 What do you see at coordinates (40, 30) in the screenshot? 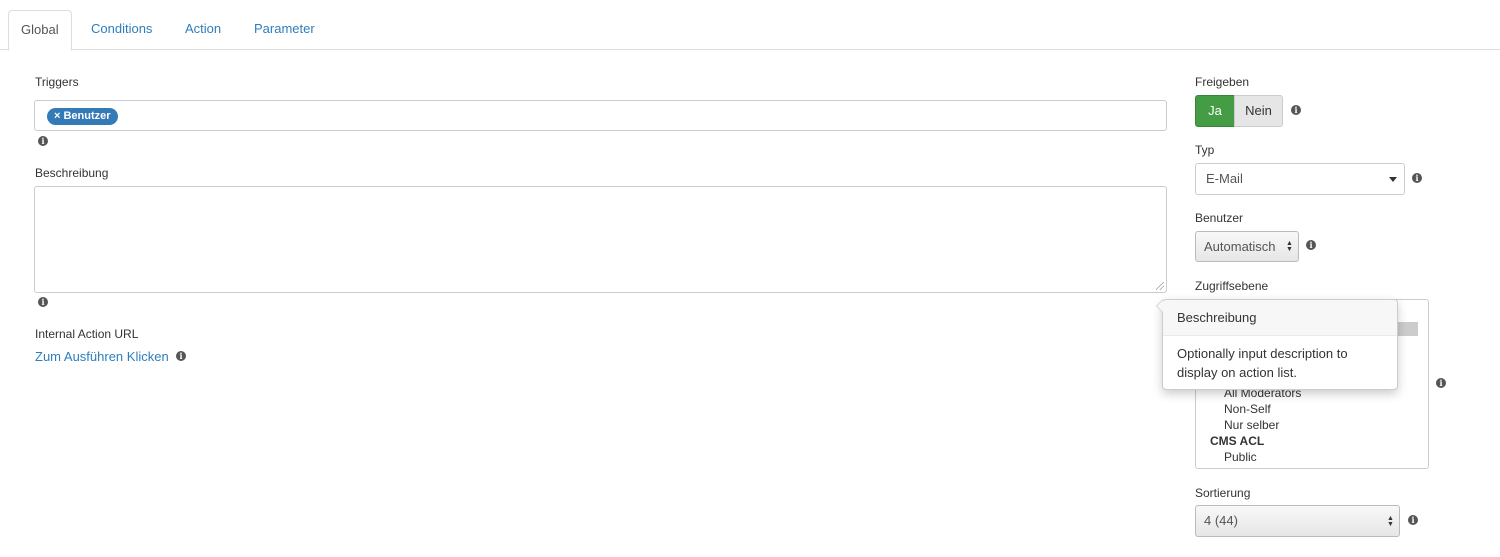
I see `tab-global: Global` at bounding box center [40, 30].